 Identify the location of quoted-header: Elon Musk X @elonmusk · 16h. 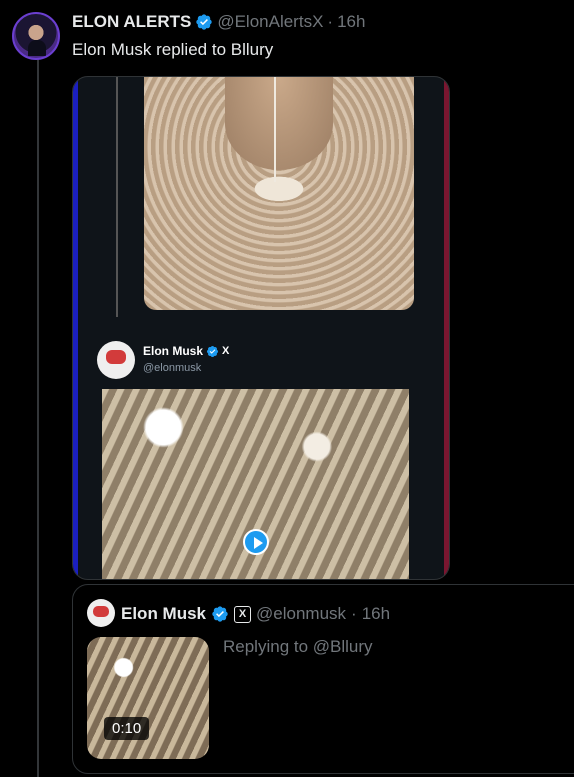
(255, 614).